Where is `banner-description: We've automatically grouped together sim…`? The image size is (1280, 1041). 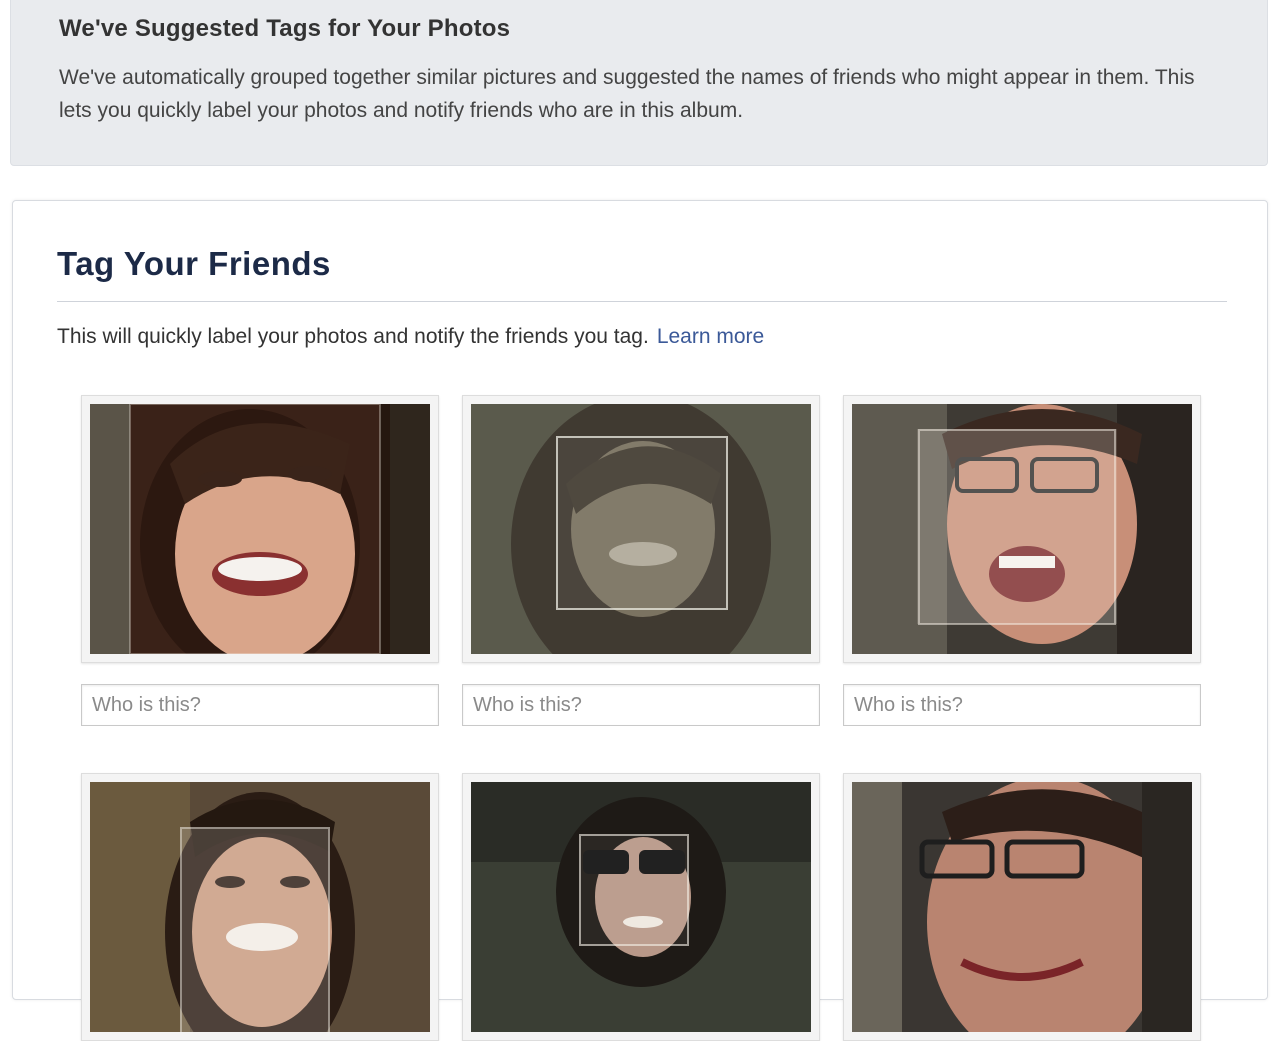
banner-description: We've automatically grouped together sim… is located at coordinates (627, 94).